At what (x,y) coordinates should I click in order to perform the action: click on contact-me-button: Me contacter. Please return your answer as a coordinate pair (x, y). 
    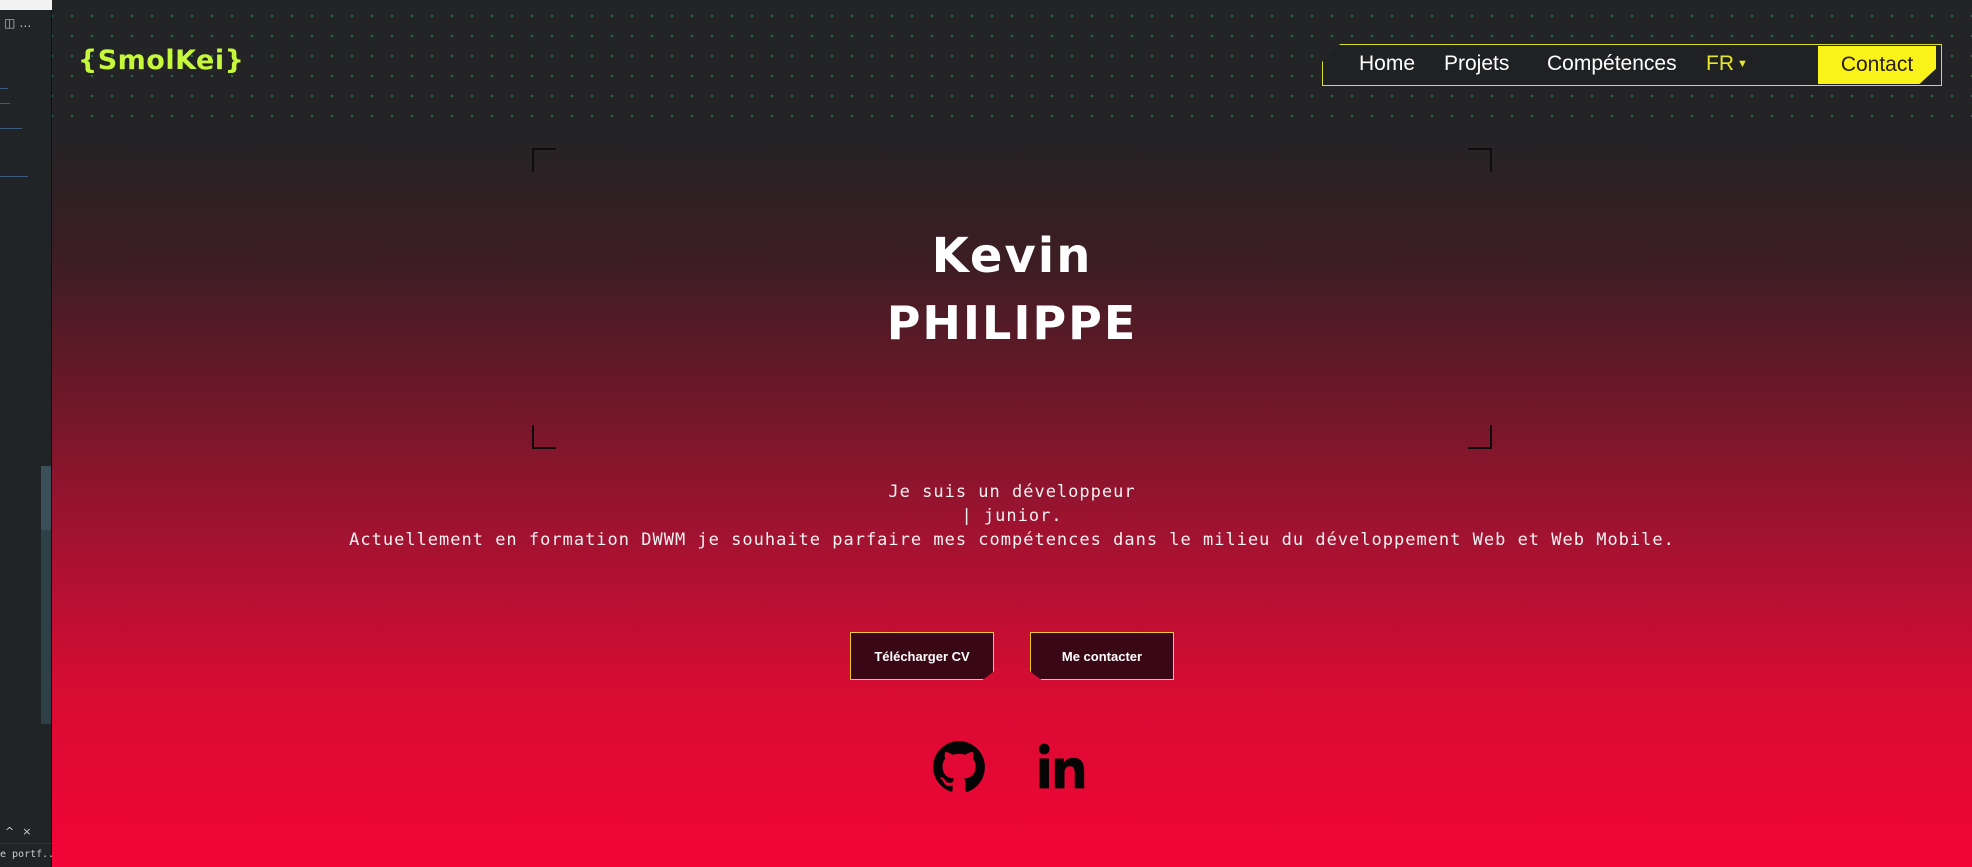
    Looking at the image, I should click on (1102, 656).